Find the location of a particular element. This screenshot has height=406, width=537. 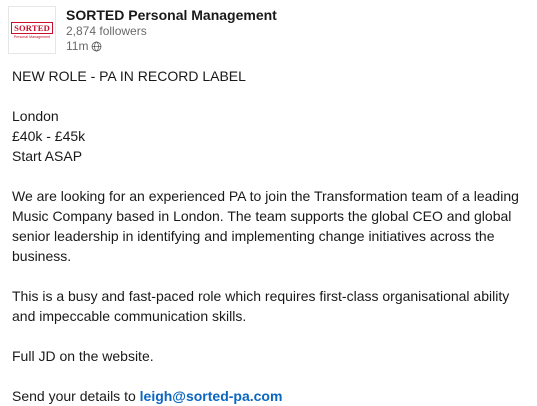

job-start: Start ASAP is located at coordinates (47, 156).